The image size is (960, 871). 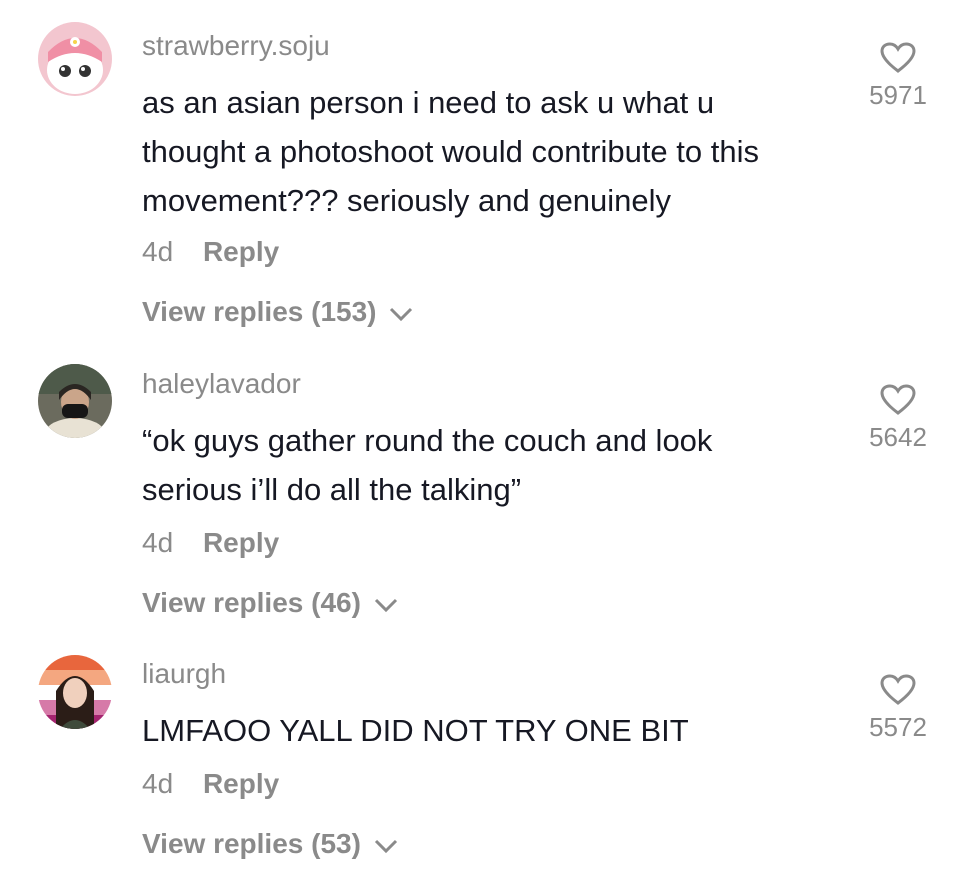 What do you see at coordinates (898, 727) in the screenshot?
I see `like-count: 5572` at bounding box center [898, 727].